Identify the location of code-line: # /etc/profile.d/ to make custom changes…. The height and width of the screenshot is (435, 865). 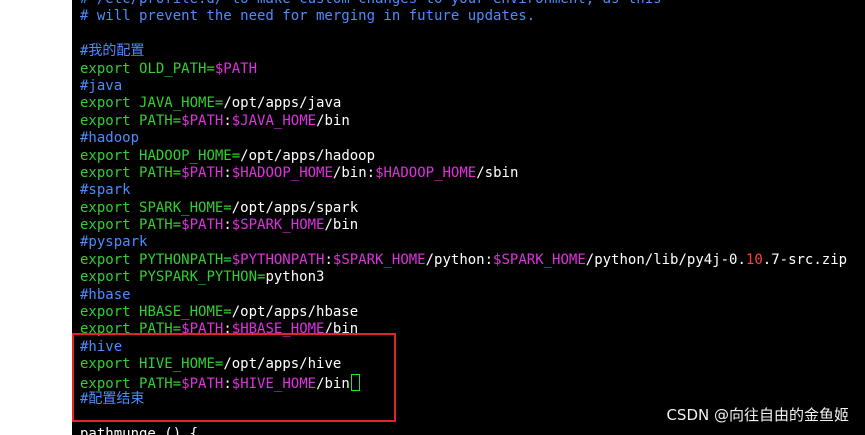
(463, 4).